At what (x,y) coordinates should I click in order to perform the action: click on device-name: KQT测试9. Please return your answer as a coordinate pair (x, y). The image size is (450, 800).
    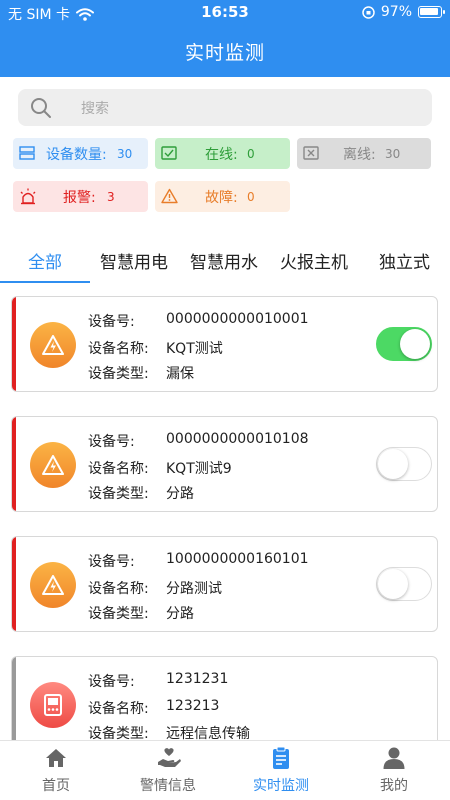
    Looking at the image, I should click on (199, 469).